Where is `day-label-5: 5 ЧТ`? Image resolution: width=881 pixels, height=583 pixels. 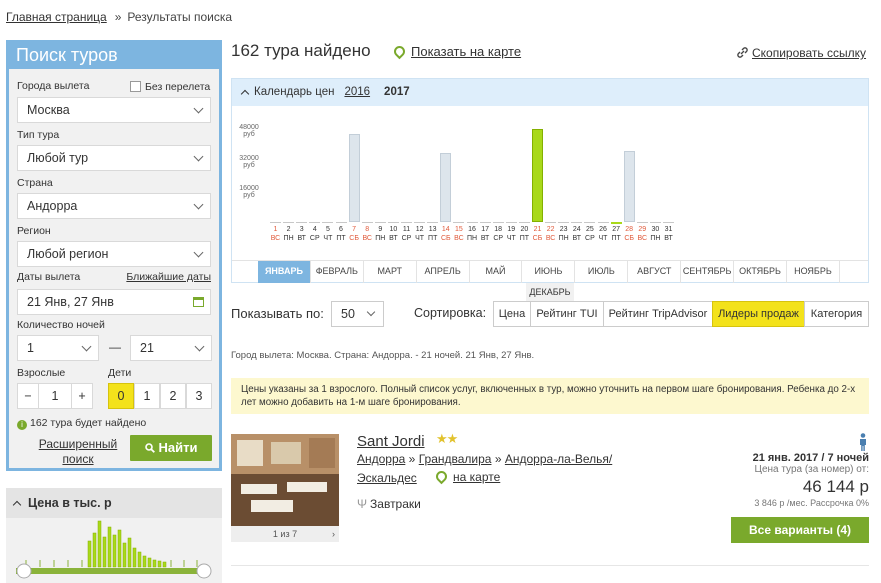
day-label-5: 5 ЧТ is located at coordinates (328, 234).